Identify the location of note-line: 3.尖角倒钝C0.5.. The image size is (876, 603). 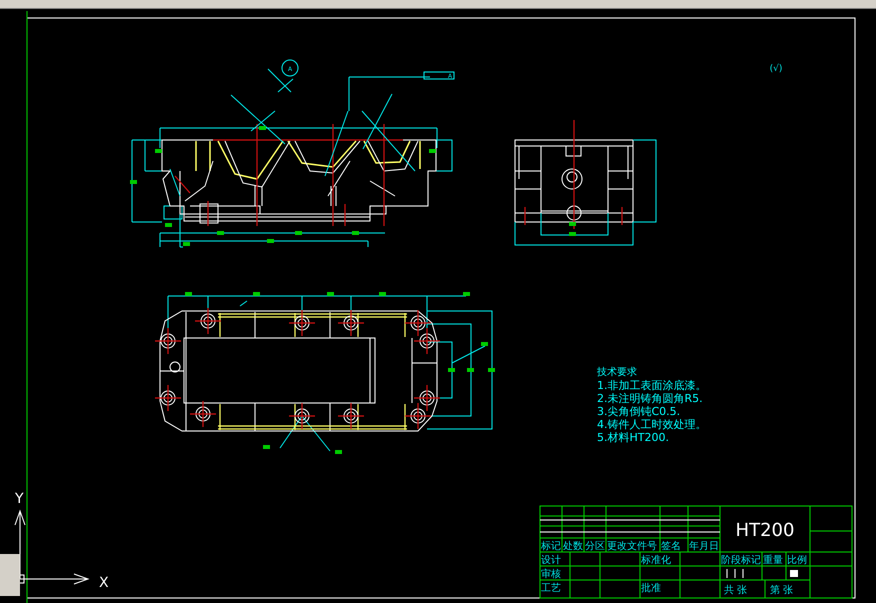
(639, 412).